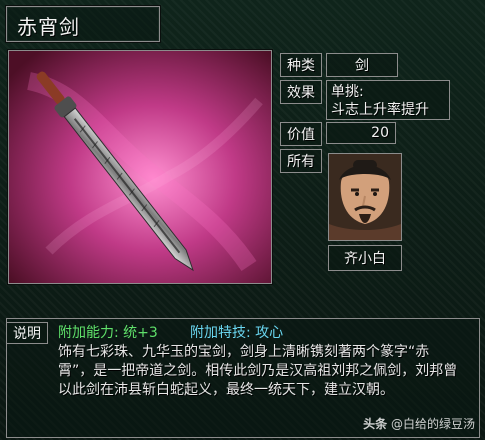 The height and width of the screenshot is (440, 485). Describe the element at coordinates (27, 333) in the screenshot. I see `description-label: 说明` at that location.